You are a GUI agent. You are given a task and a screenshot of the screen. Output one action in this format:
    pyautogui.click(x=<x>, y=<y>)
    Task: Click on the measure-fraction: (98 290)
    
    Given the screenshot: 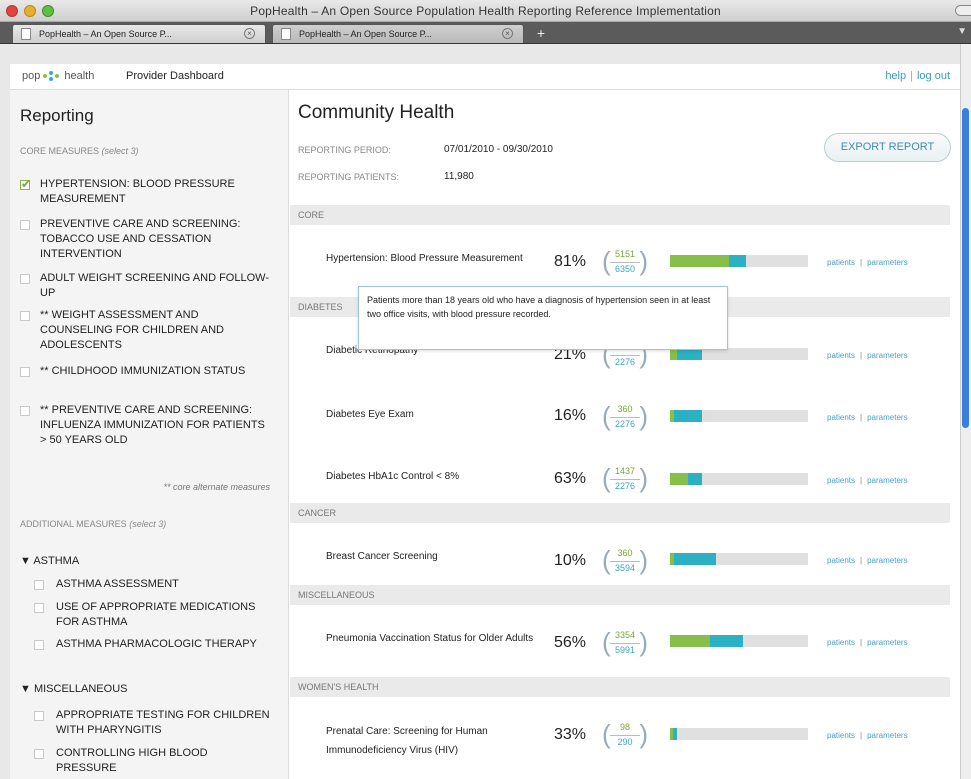 What is the action you would take?
    pyautogui.click(x=625, y=734)
    